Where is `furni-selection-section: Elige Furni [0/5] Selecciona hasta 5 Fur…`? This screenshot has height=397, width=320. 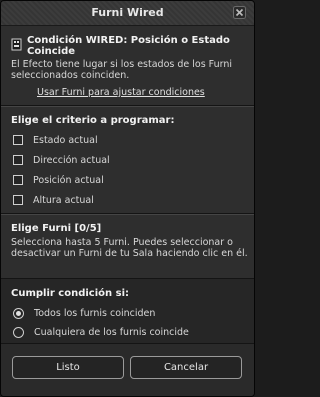 furni-selection-section: Elige Furni [0/5] Selecciona hasta 5 Fur… is located at coordinates (127, 246).